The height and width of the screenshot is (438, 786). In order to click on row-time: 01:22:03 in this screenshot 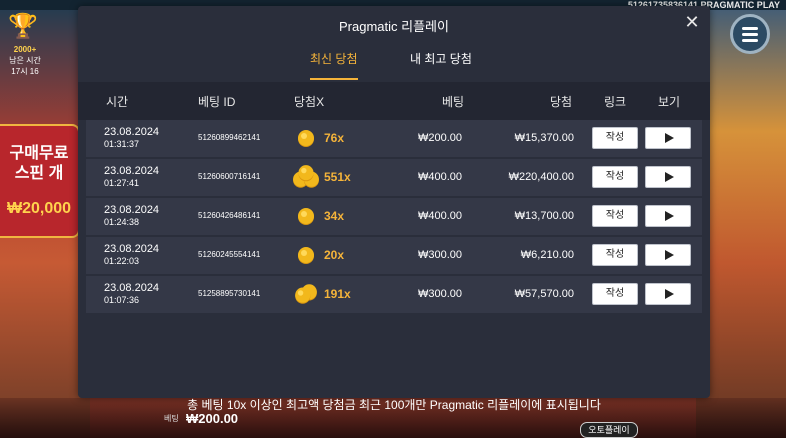, I will do `click(122, 261)`.